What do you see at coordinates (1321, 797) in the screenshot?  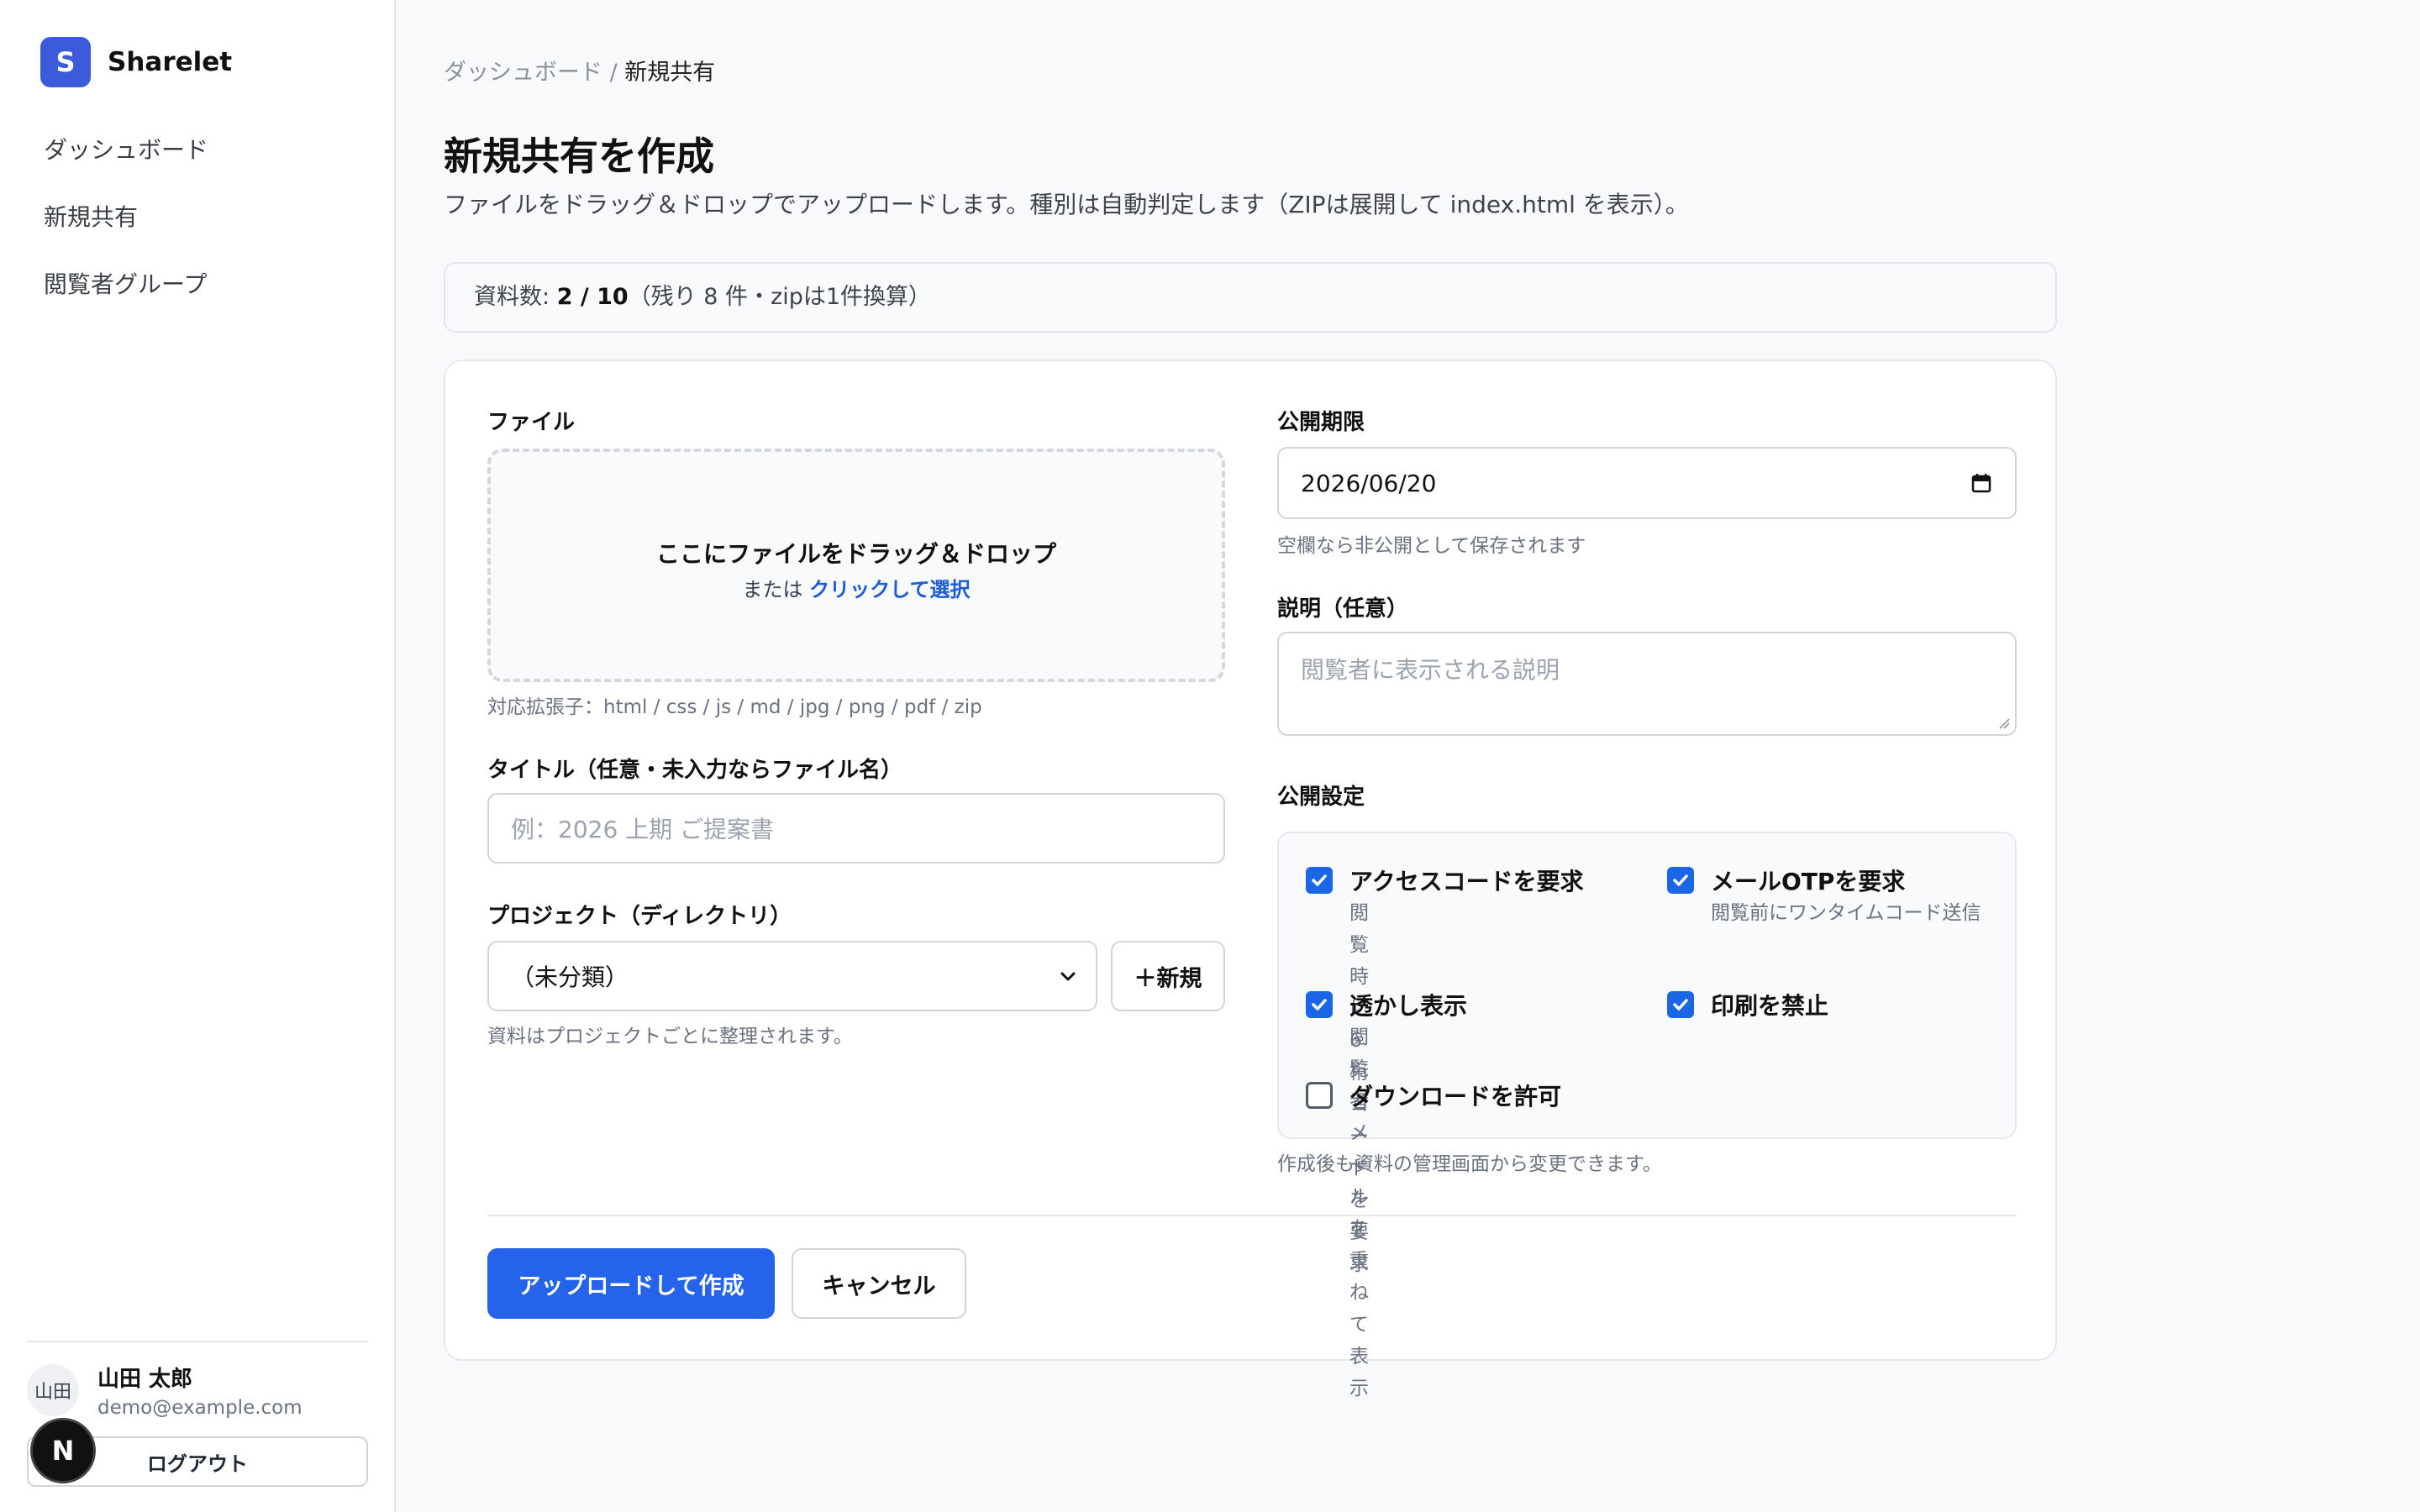 I see `settings-label: 公開設定` at bounding box center [1321, 797].